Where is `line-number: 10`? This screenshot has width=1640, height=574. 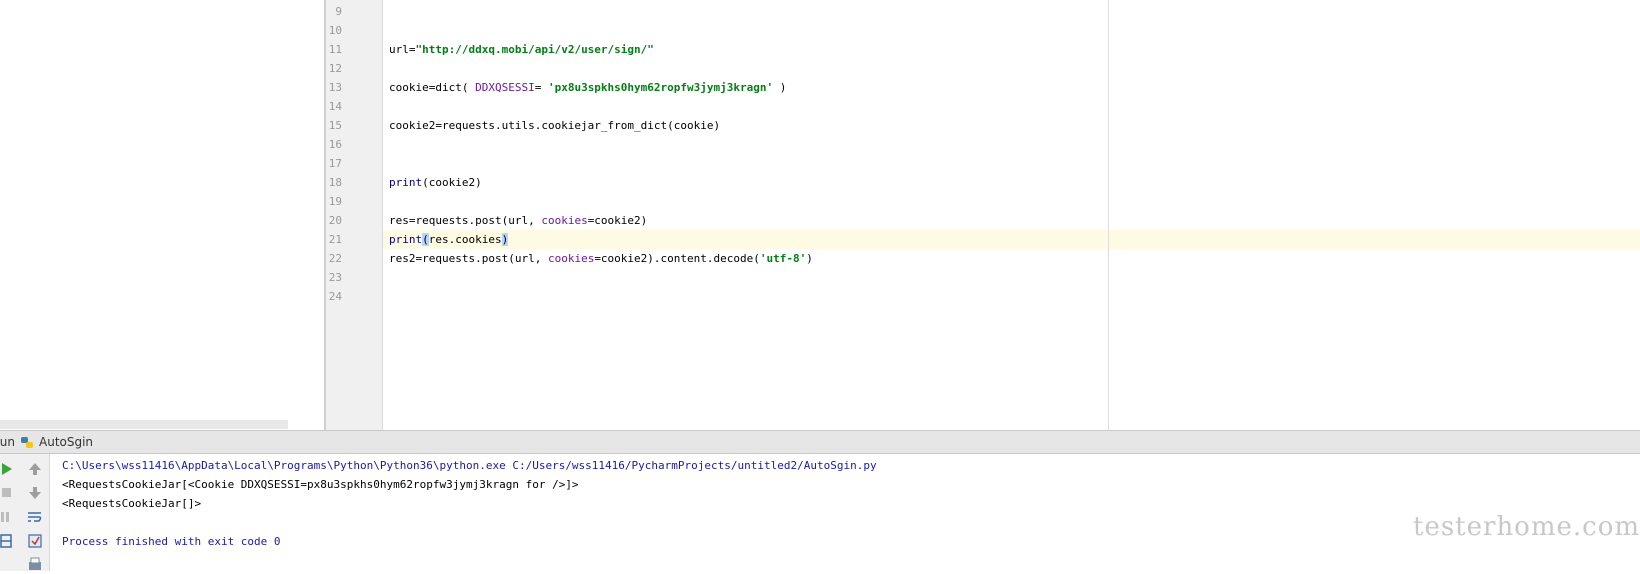
line-number: 10 is located at coordinates (335, 30).